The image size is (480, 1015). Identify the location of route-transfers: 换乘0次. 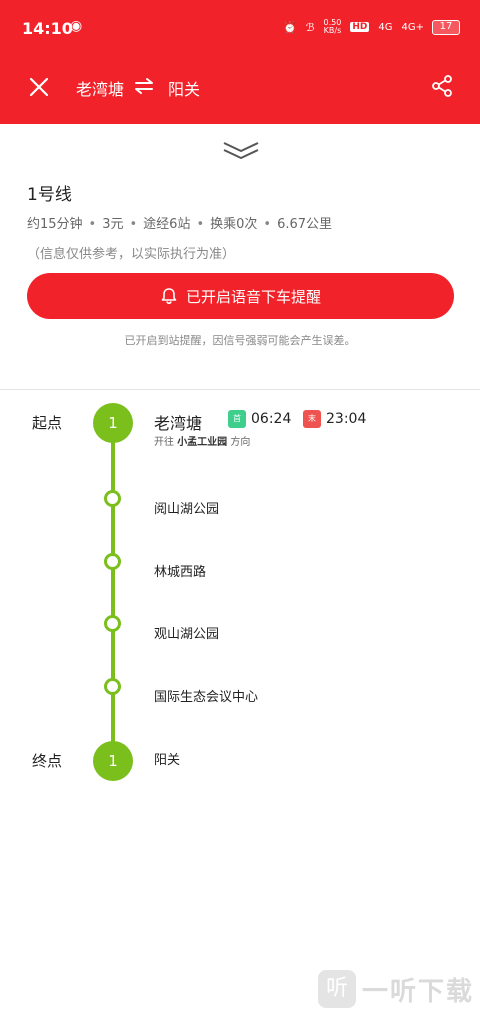
(234, 224).